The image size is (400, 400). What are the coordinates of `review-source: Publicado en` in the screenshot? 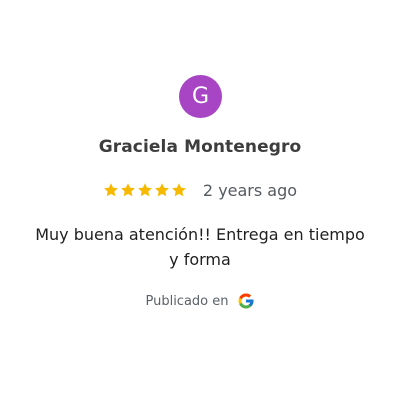 It's located at (200, 301).